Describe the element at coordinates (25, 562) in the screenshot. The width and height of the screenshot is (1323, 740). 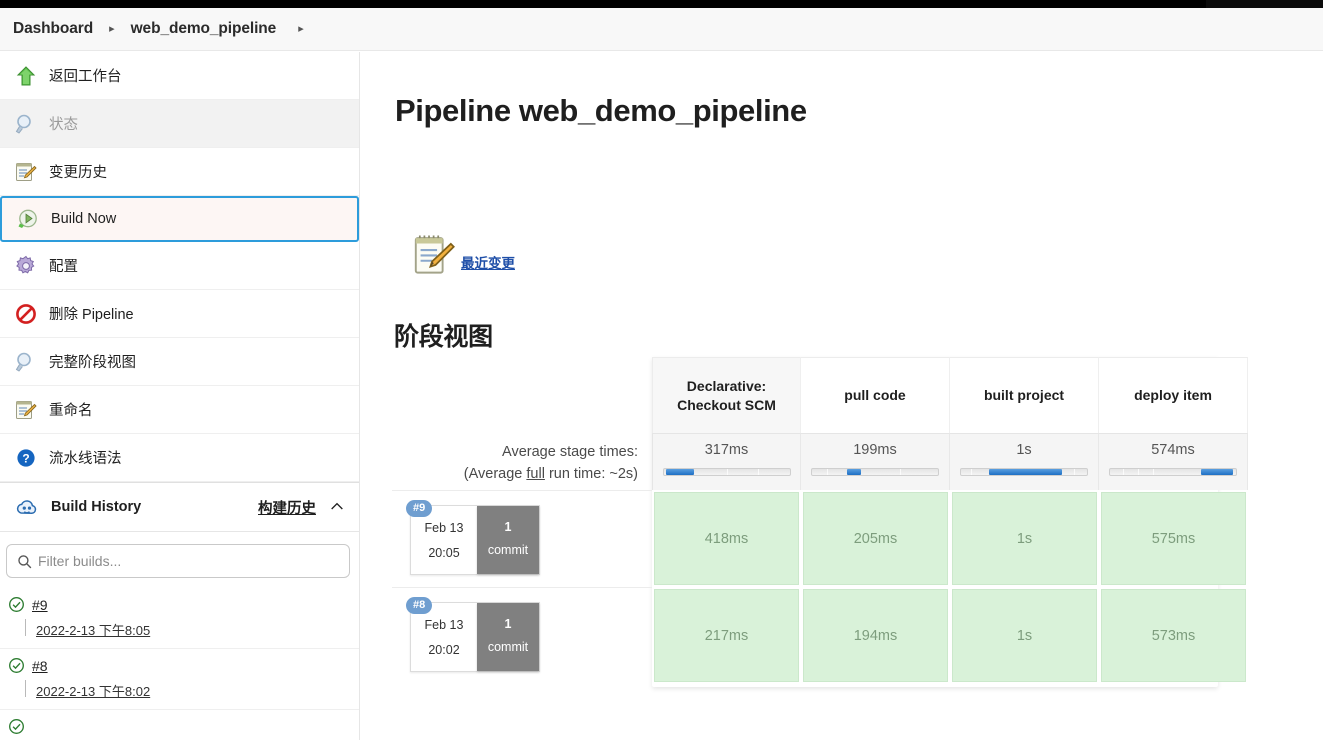
I see `search-icon` at that location.